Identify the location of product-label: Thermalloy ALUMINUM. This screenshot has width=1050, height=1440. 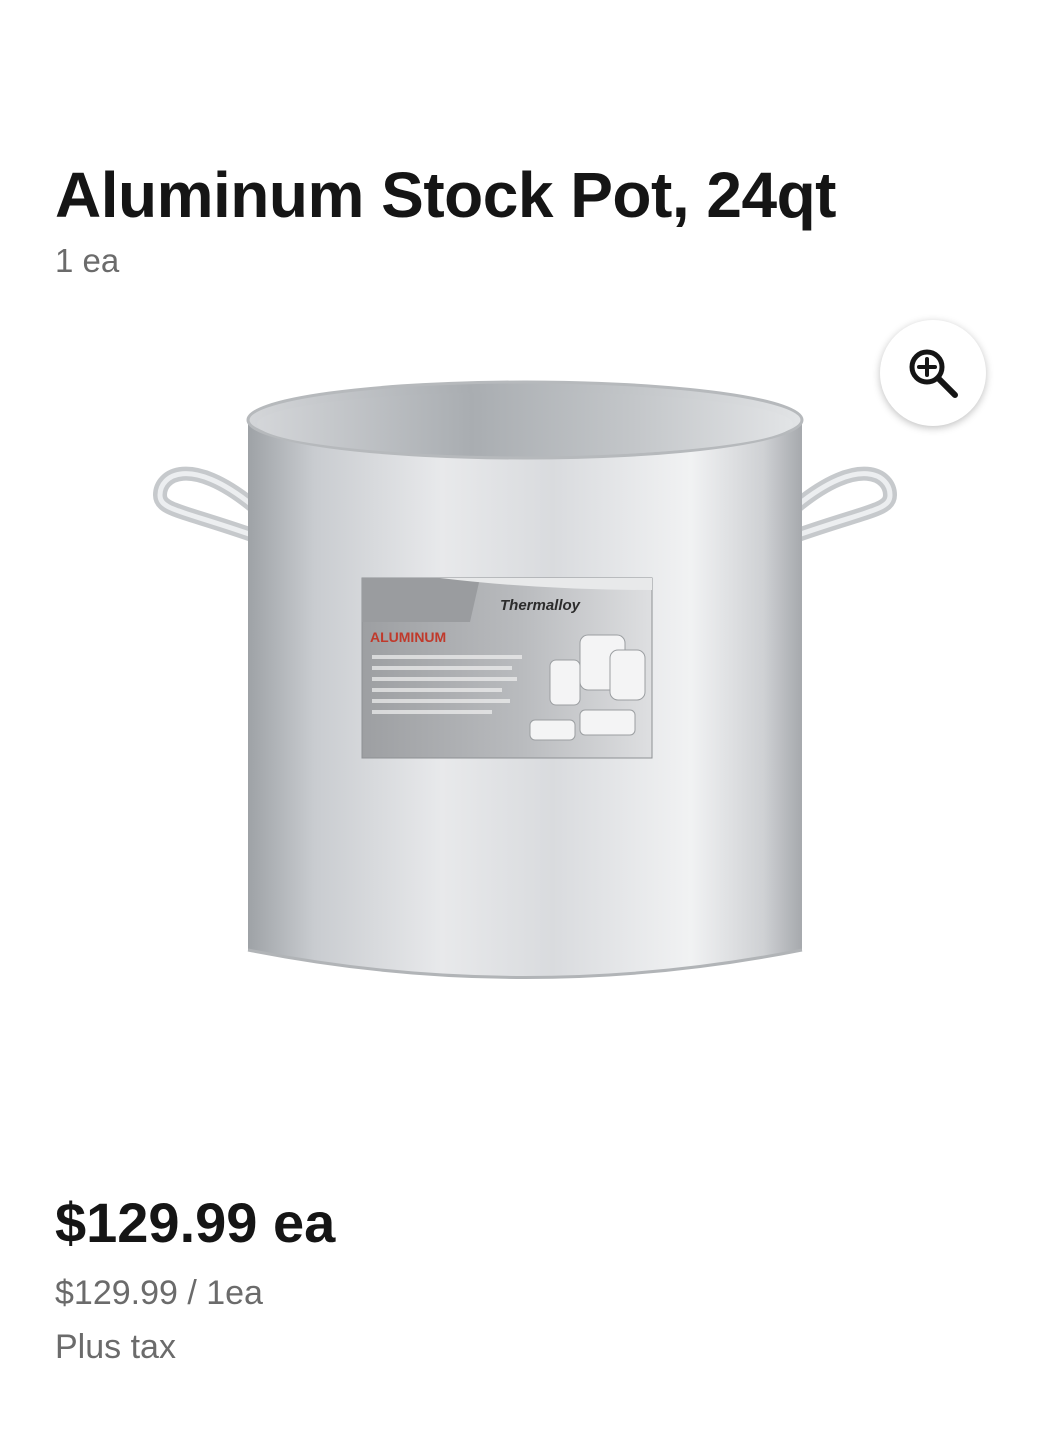
(507, 668).